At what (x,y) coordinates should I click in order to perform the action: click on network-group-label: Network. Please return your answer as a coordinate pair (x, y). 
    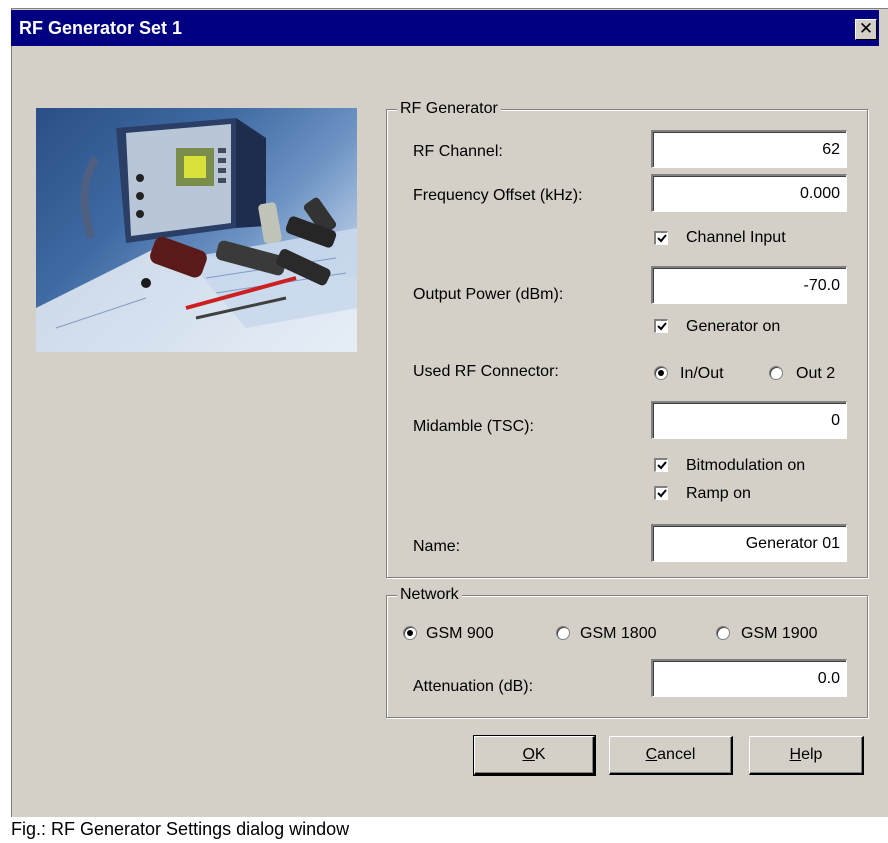
    Looking at the image, I should click on (429, 595).